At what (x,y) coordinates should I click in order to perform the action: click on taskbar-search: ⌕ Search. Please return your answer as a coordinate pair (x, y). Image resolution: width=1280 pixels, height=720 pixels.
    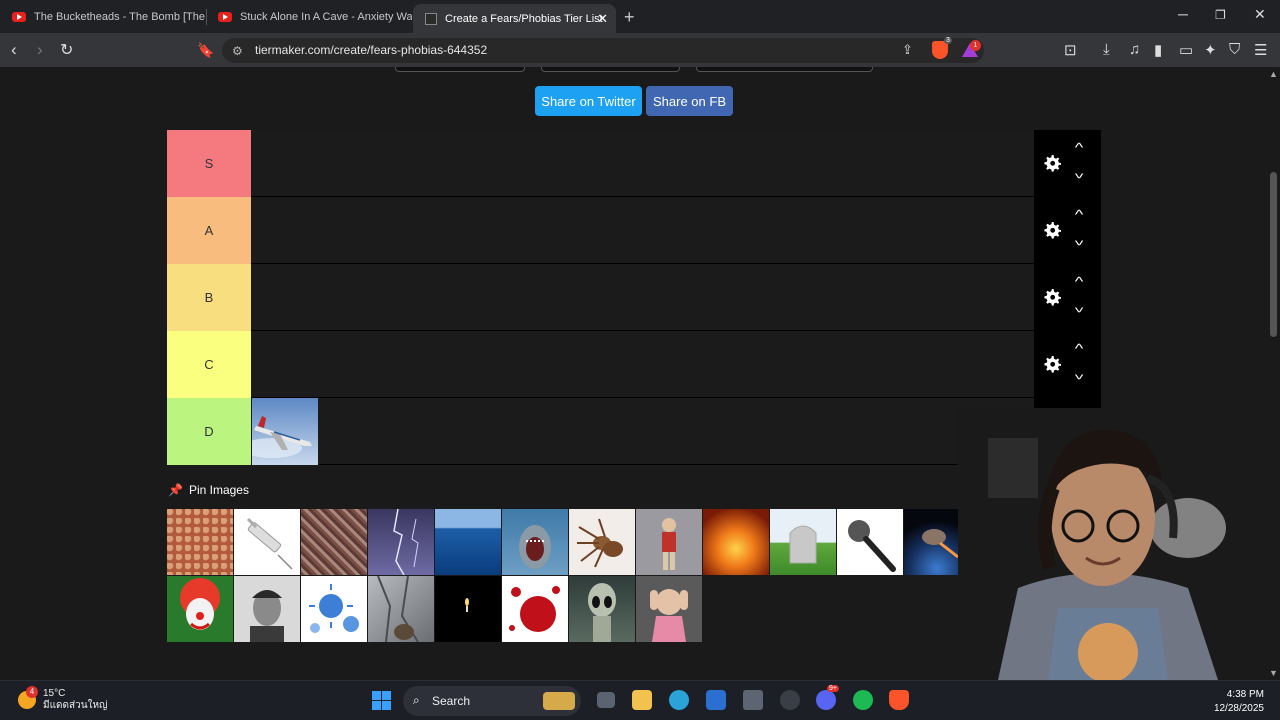
    Looking at the image, I should click on (492, 701).